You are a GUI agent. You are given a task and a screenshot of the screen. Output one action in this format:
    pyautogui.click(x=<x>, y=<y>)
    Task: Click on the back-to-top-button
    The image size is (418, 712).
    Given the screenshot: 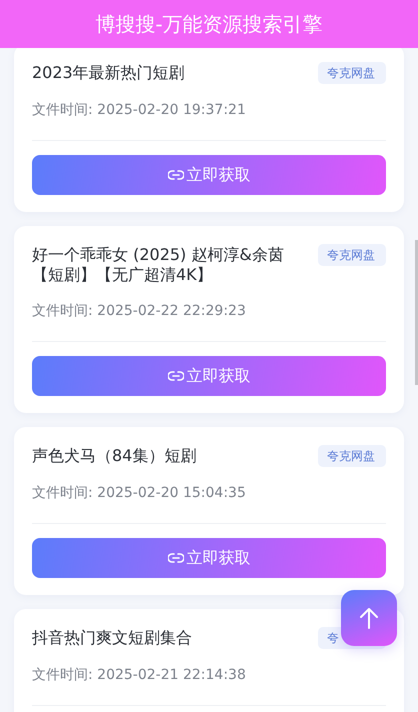 What is the action you would take?
    pyautogui.click(x=369, y=618)
    